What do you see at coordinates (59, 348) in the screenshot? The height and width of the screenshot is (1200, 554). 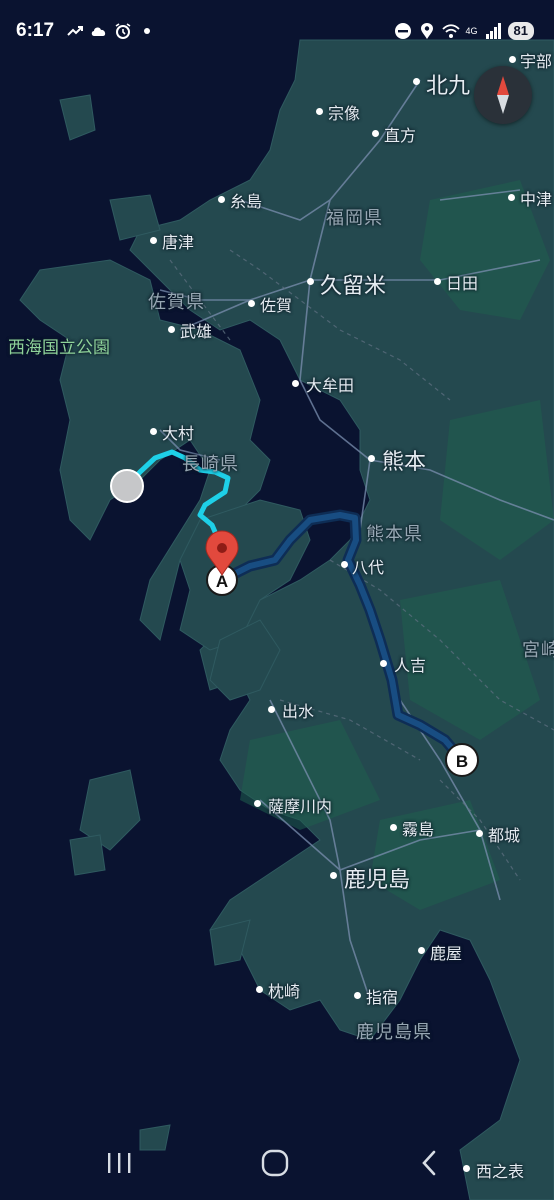 I see `map-label-saikai-park: 西海国立公園` at bounding box center [59, 348].